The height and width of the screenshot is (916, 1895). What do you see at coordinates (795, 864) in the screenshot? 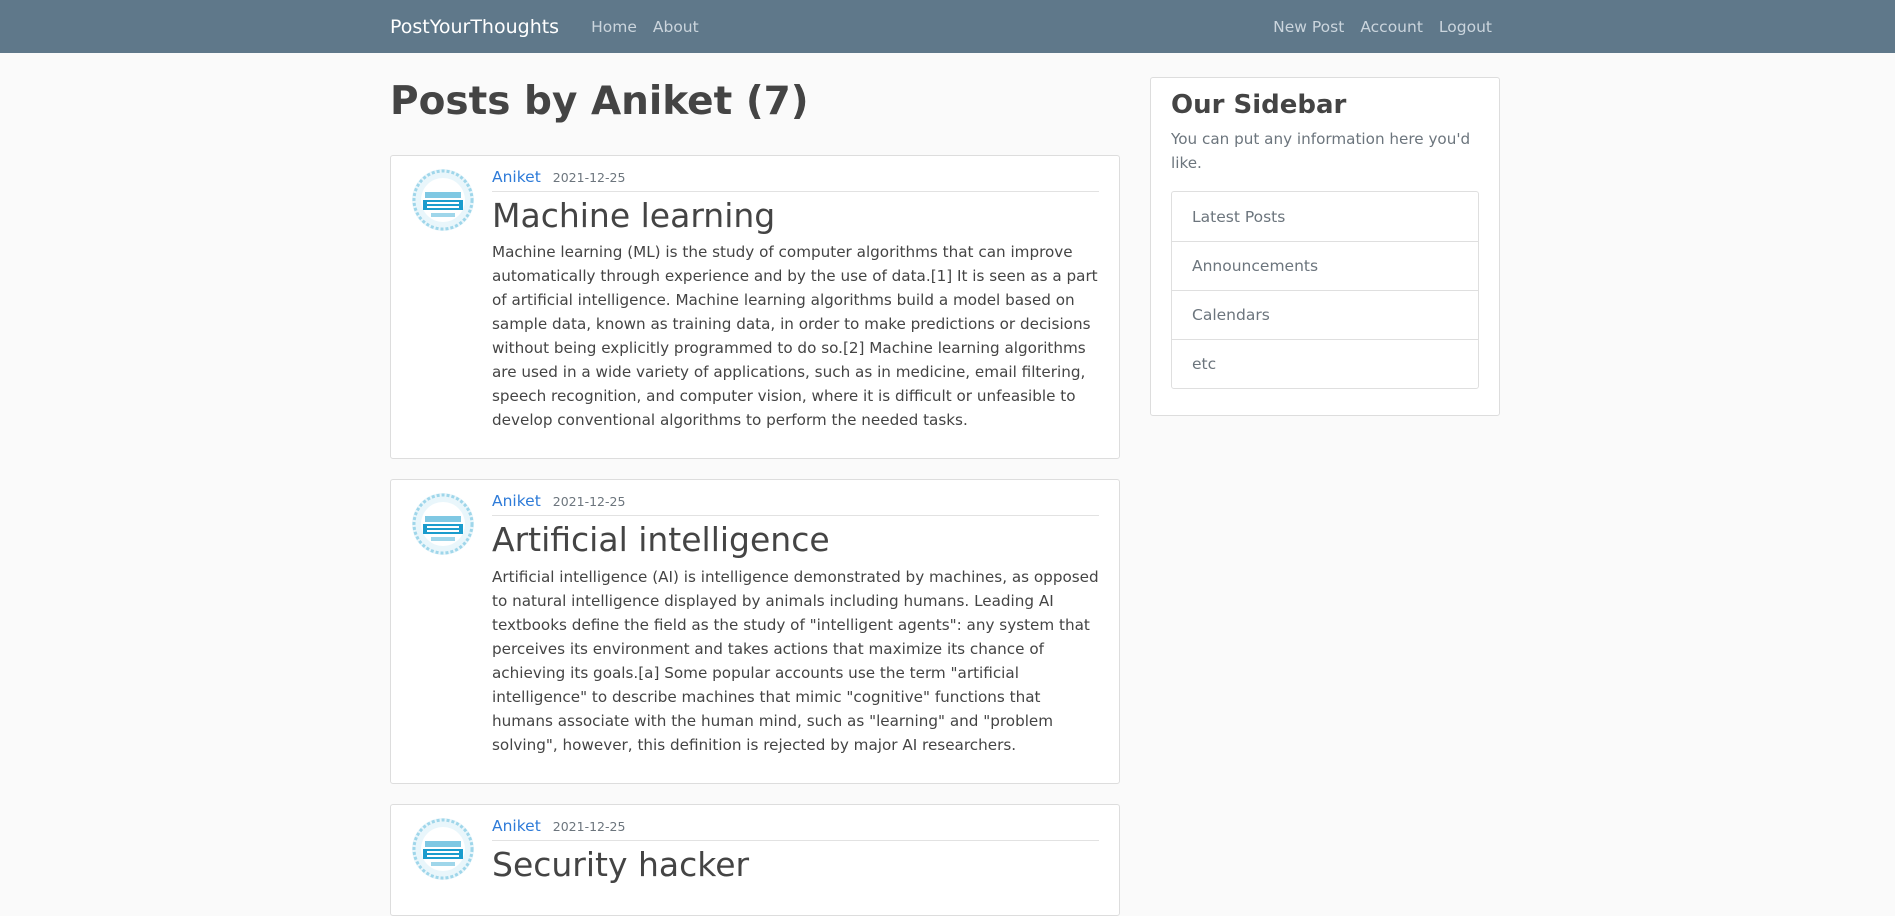
I see `post-title-link: Security hacker` at bounding box center [795, 864].